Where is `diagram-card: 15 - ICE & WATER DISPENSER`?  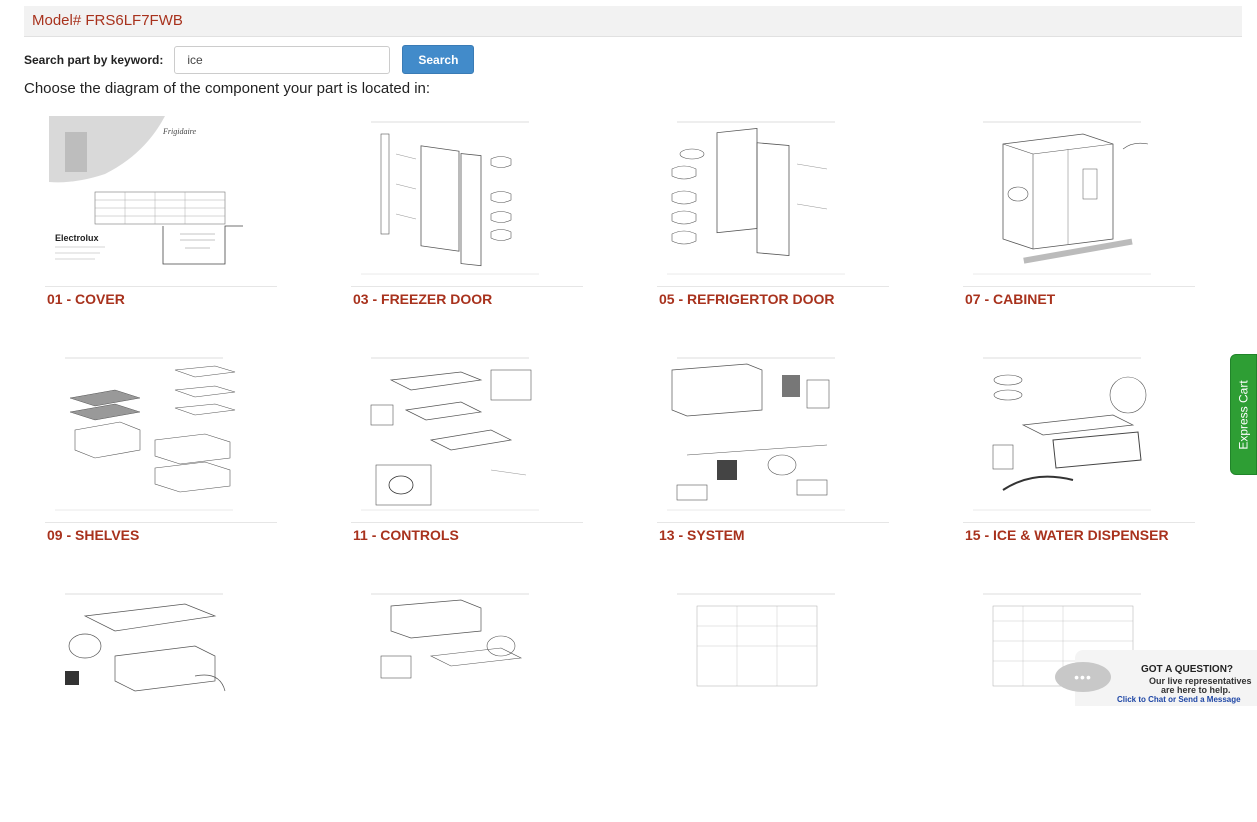 diagram-card: 15 - ICE & WATER DISPENSER is located at coordinates (1089, 468).